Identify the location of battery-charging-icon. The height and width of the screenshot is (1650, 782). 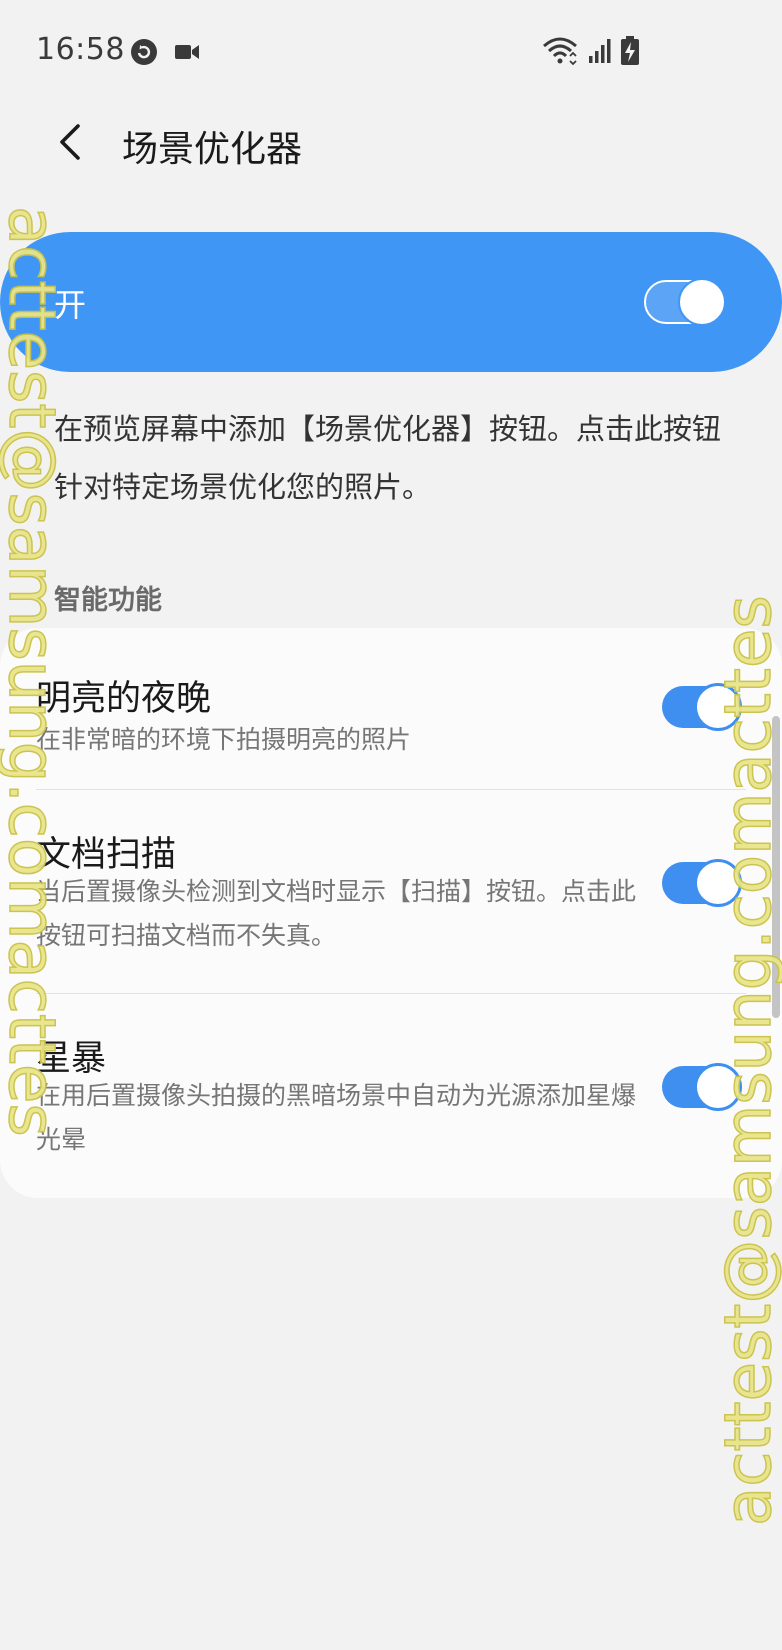
(630, 51).